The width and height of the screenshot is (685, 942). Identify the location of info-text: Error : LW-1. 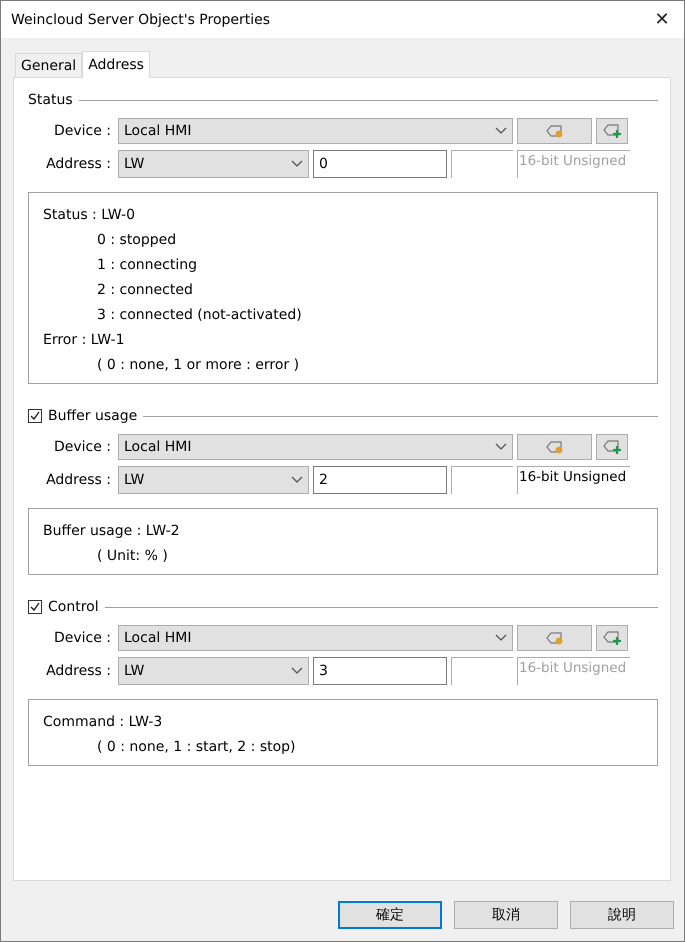
(84, 340).